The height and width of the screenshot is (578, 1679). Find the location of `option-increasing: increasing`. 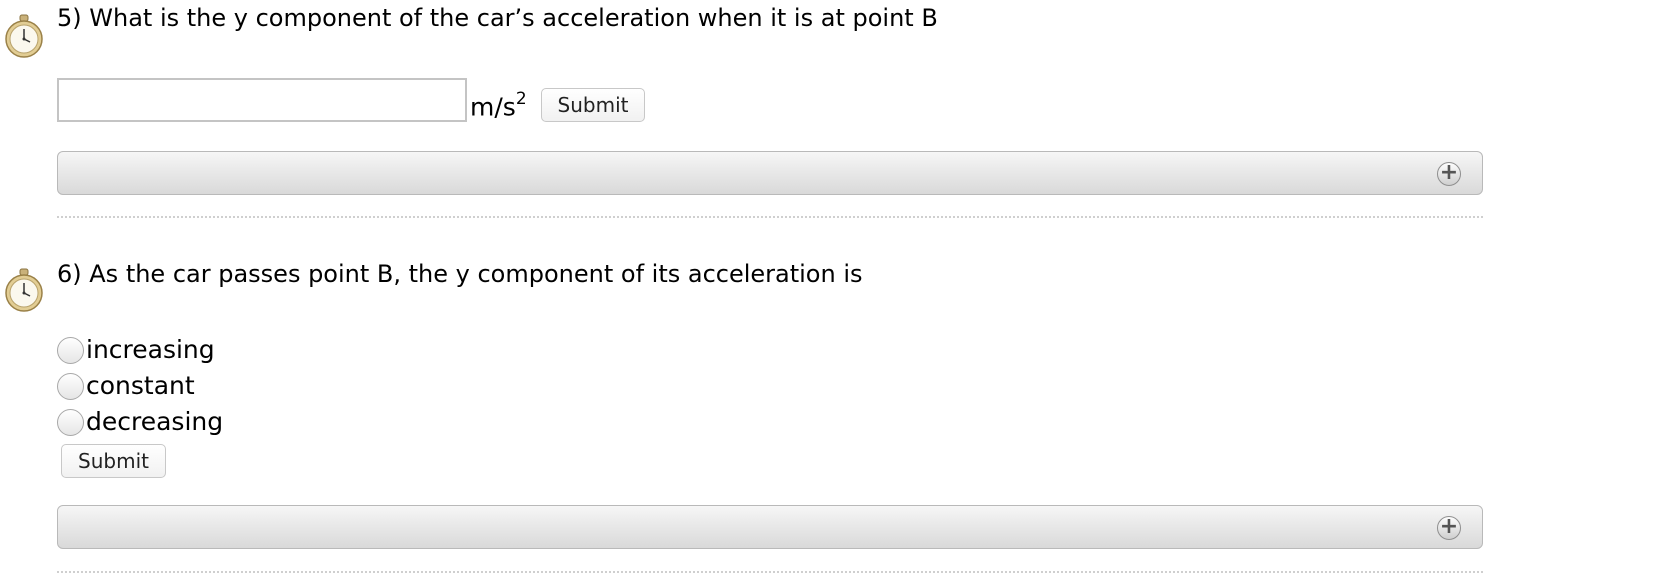

option-increasing: increasing is located at coordinates (140, 350).